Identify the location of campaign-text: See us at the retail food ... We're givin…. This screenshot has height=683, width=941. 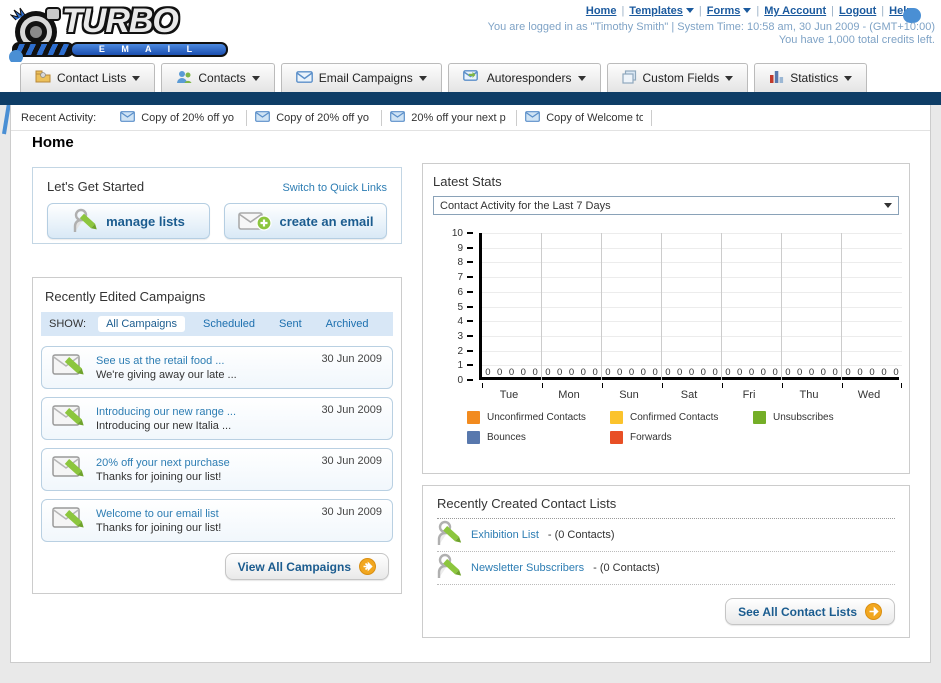
(203, 368).